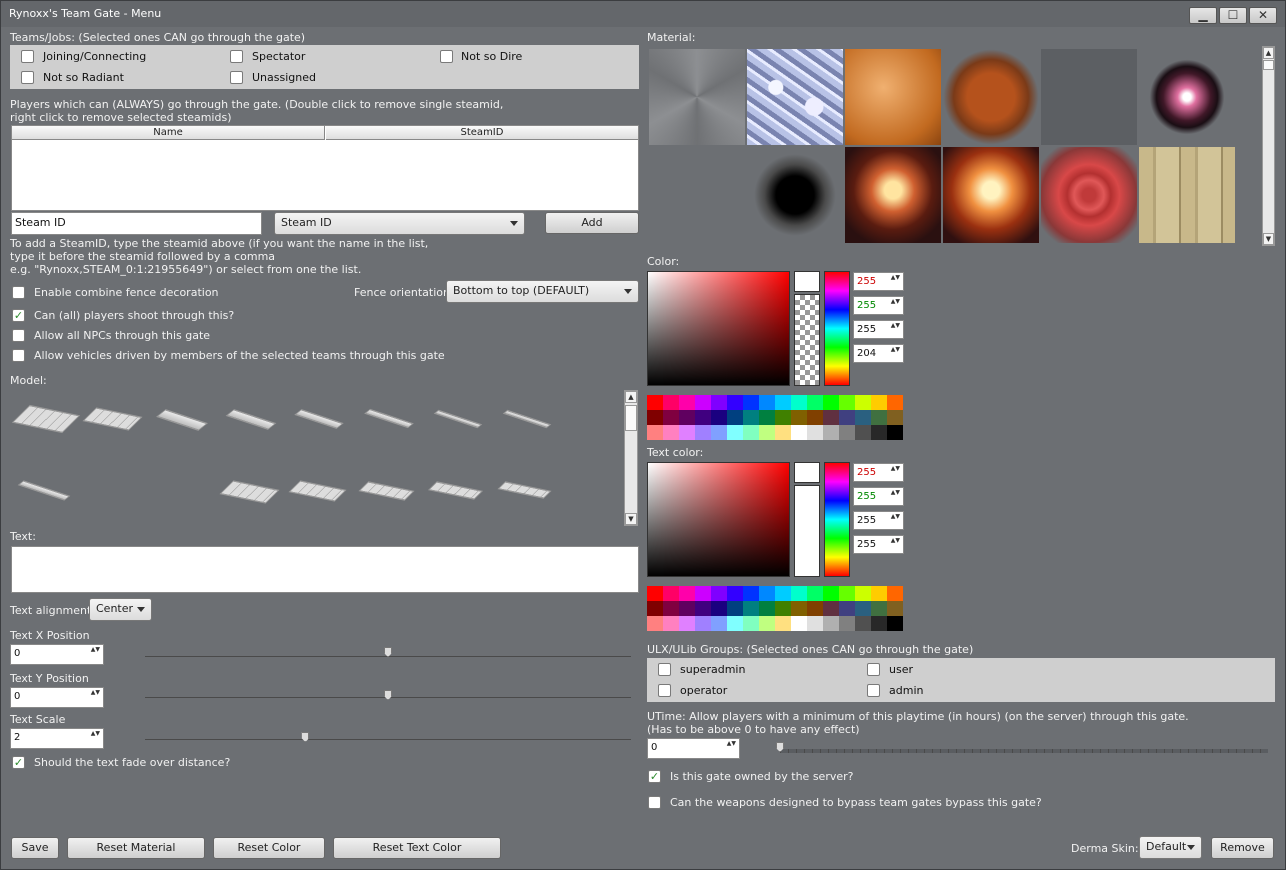  I want to click on text-scale-slider, so click(388, 739).